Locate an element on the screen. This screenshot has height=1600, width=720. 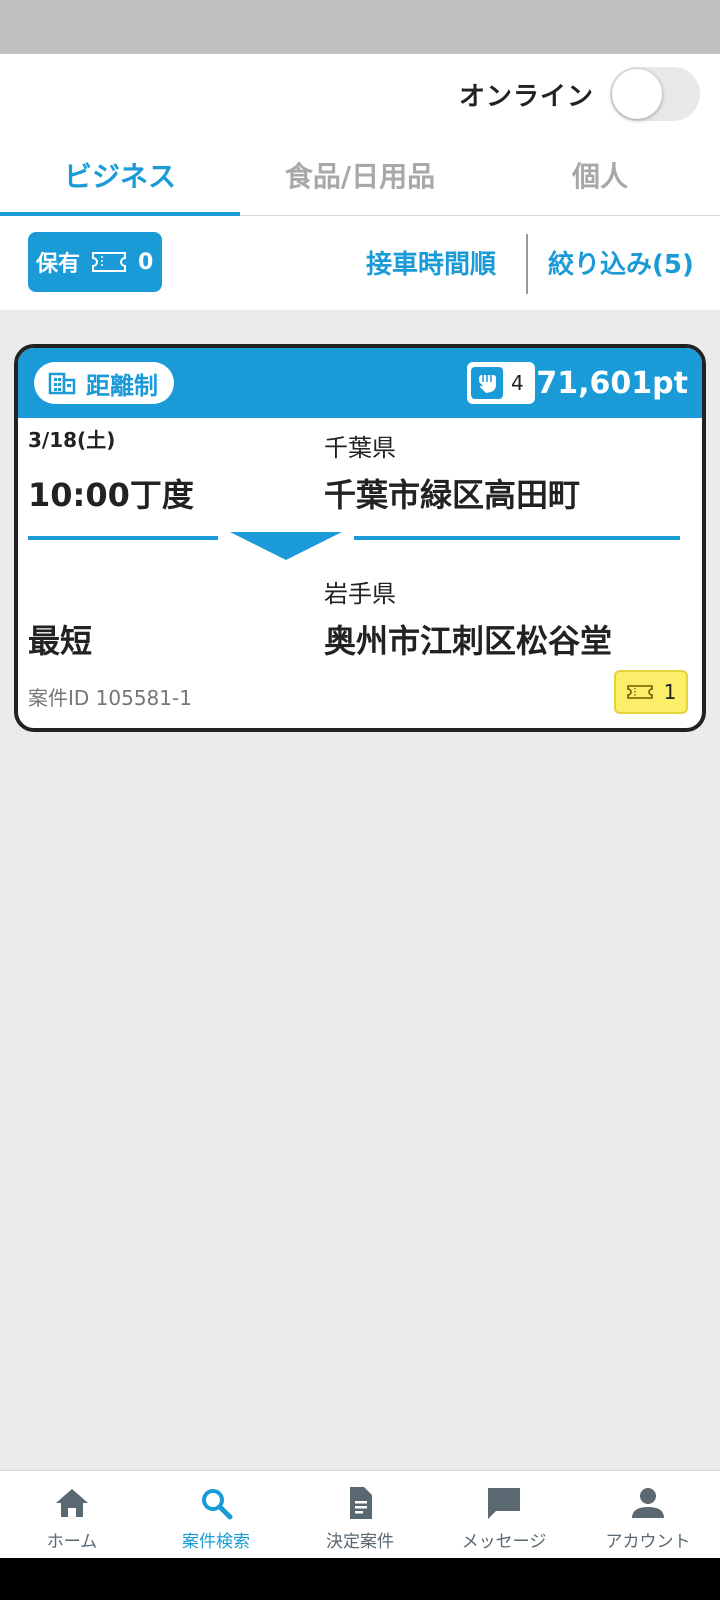
owned-label: 保有 is located at coordinates (58, 264).